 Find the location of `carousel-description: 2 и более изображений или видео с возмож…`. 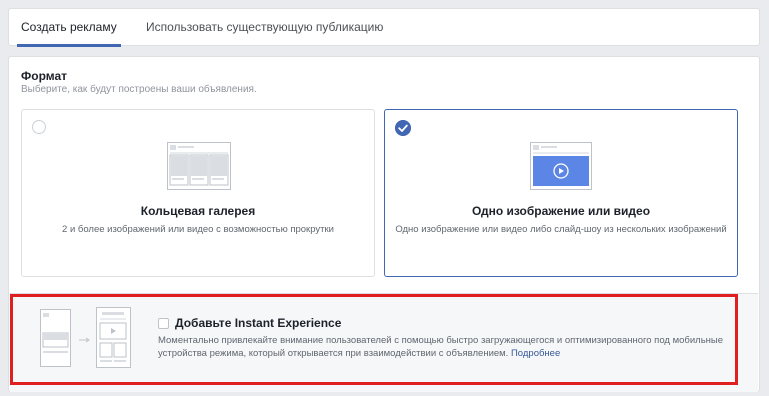

carousel-description: 2 и более изображений или видео с возмож… is located at coordinates (198, 229).